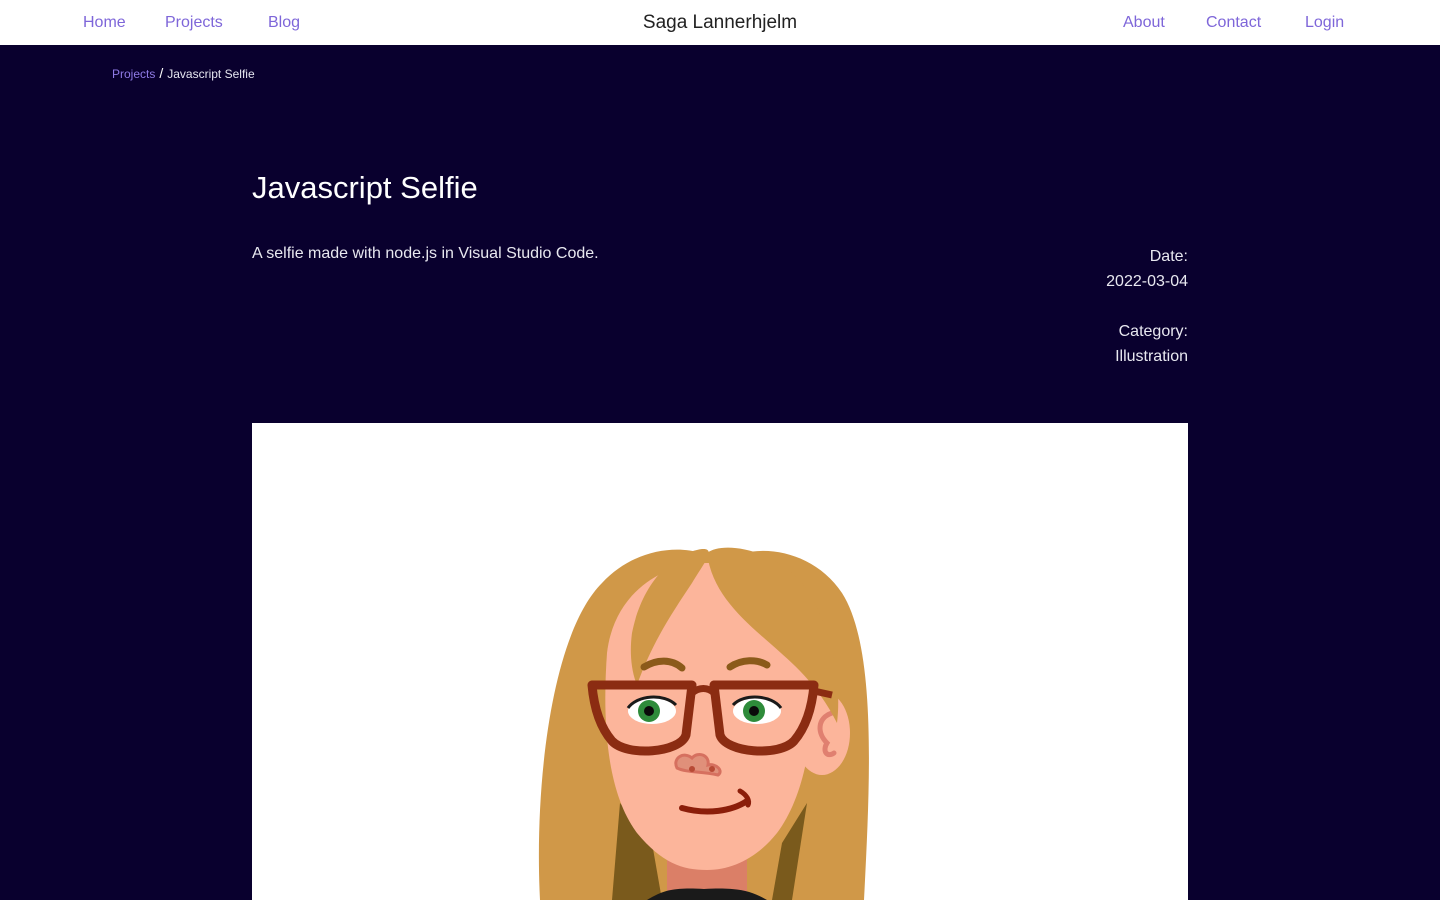  I want to click on breadcrumb: Projects / Javascript Selfie, so click(183, 73).